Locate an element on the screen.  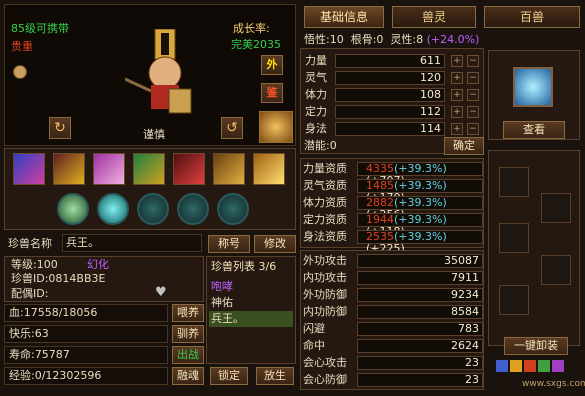
tame-button: 驯养 is located at coordinates (188, 334).